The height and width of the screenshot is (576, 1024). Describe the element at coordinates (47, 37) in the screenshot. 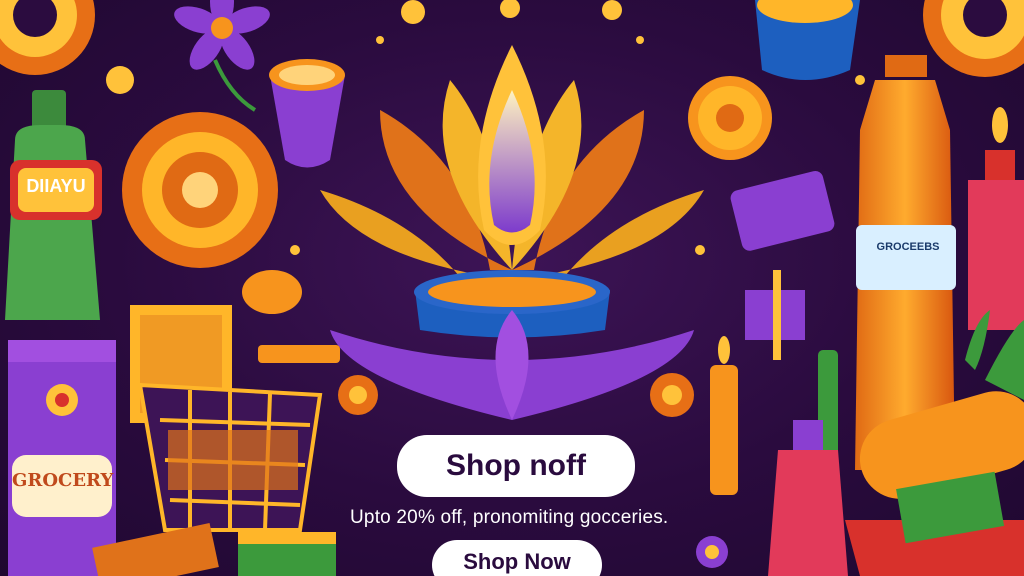

I see `top-left-medallion` at that location.